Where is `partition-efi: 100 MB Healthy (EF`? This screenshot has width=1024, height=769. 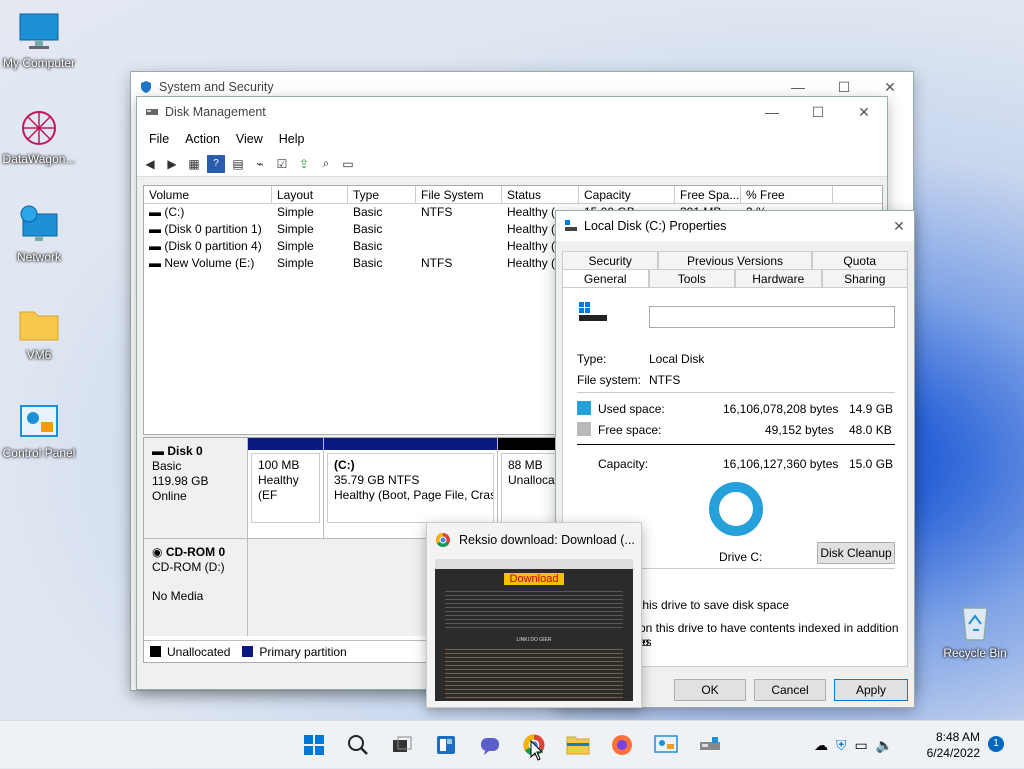 partition-efi: 100 MB Healthy (EF is located at coordinates (286, 488).